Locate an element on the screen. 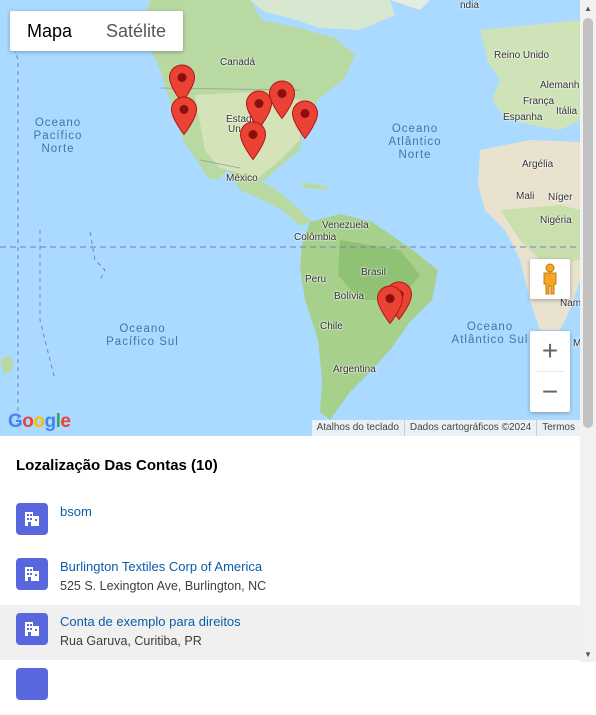 The width and height of the screenshot is (596, 715). map-type-satellite-button: Satélite is located at coordinates (136, 31).